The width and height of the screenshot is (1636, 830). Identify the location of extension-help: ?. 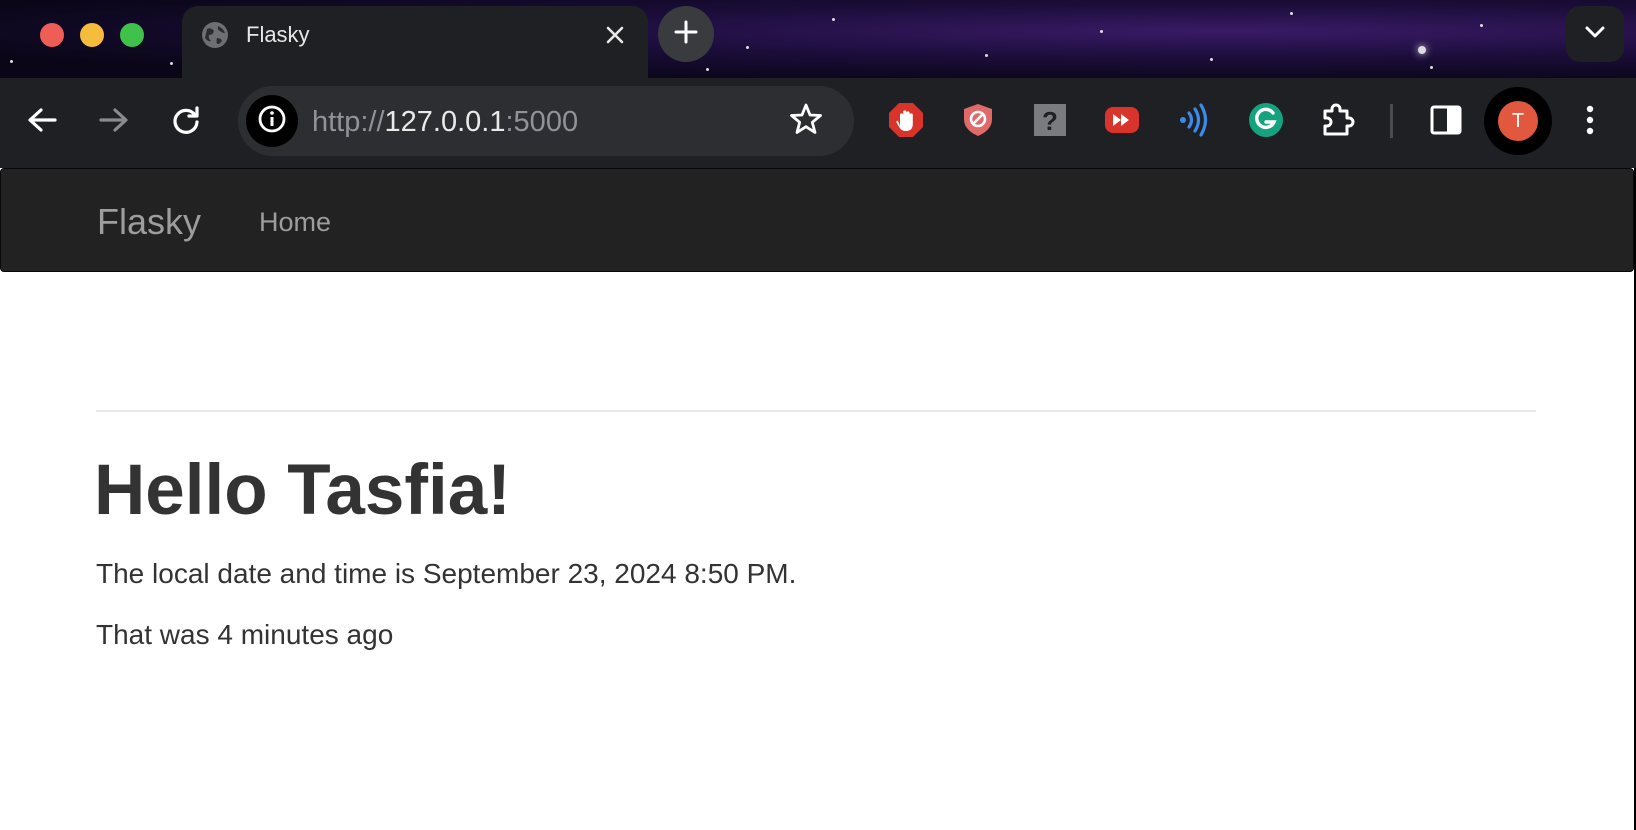
(1050, 122).